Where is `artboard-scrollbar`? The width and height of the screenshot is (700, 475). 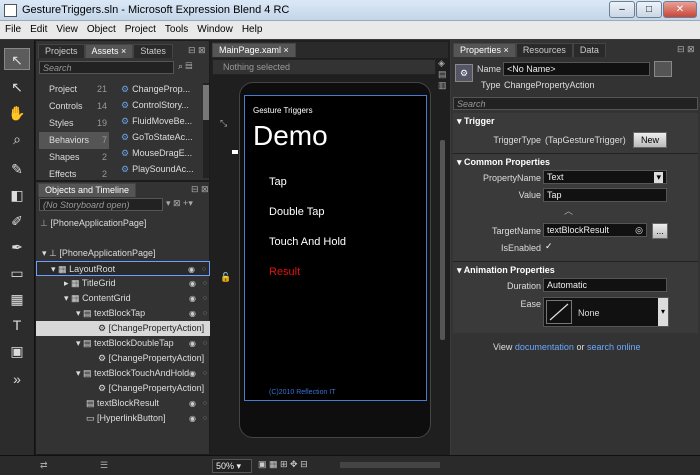 artboard-scrollbar is located at coordinates (442, 240).